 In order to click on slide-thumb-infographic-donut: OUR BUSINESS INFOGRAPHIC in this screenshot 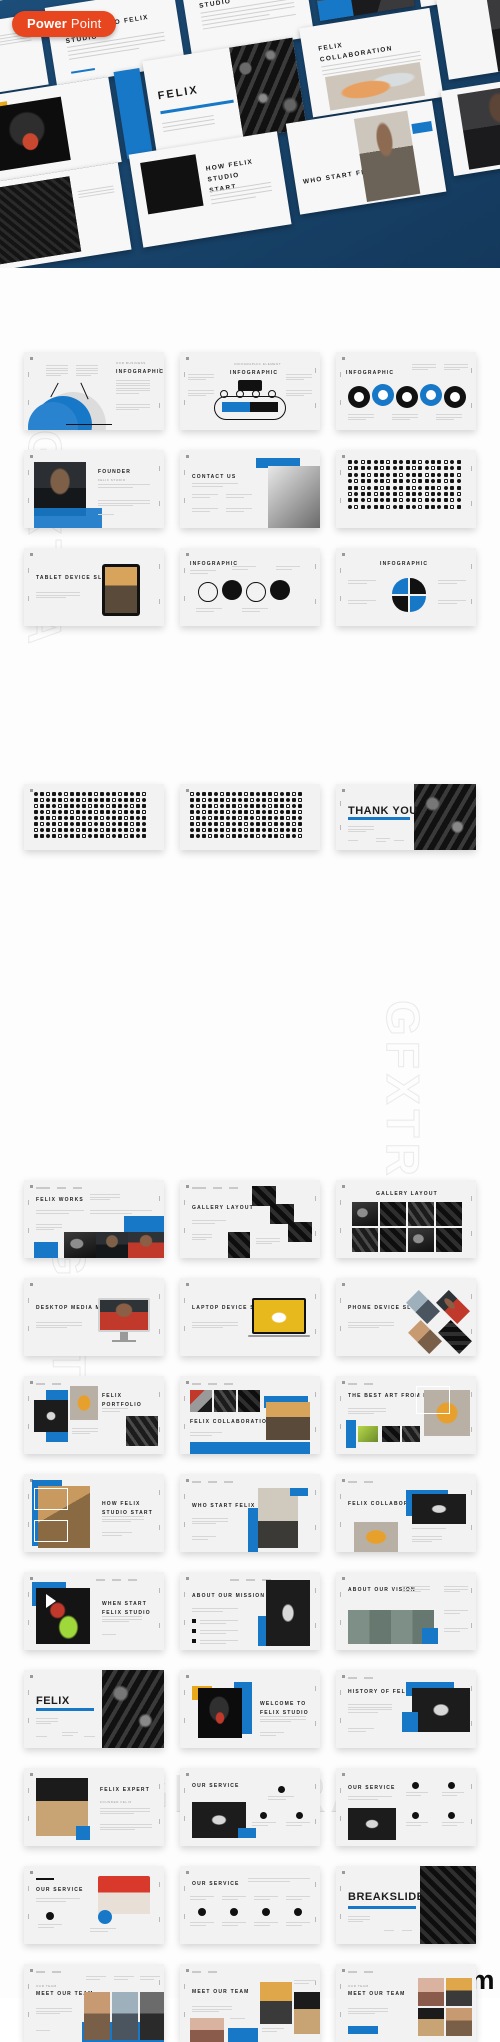, I will do `click(94, 391)`.